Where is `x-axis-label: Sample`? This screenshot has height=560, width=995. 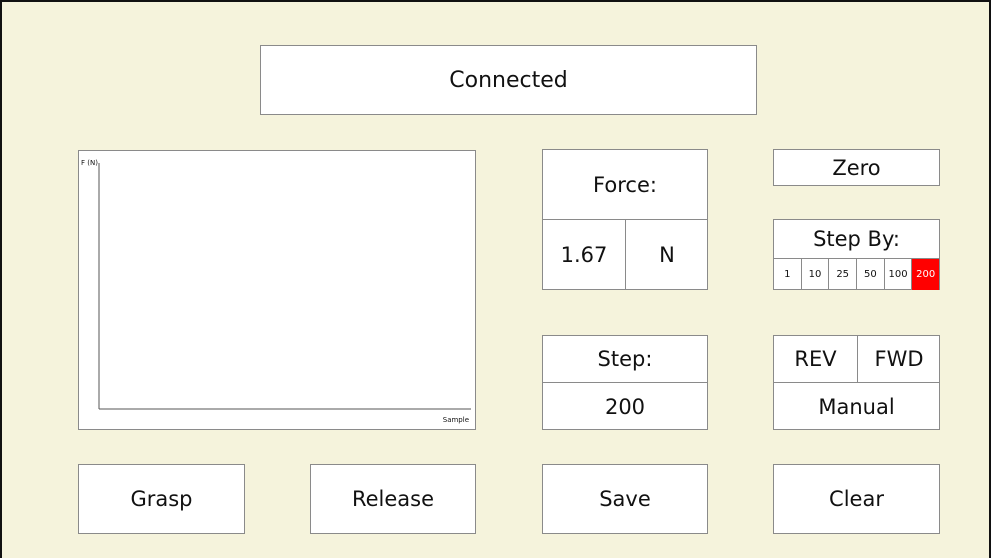
x-axis-label: Sample is located at coordinates (455, 420).